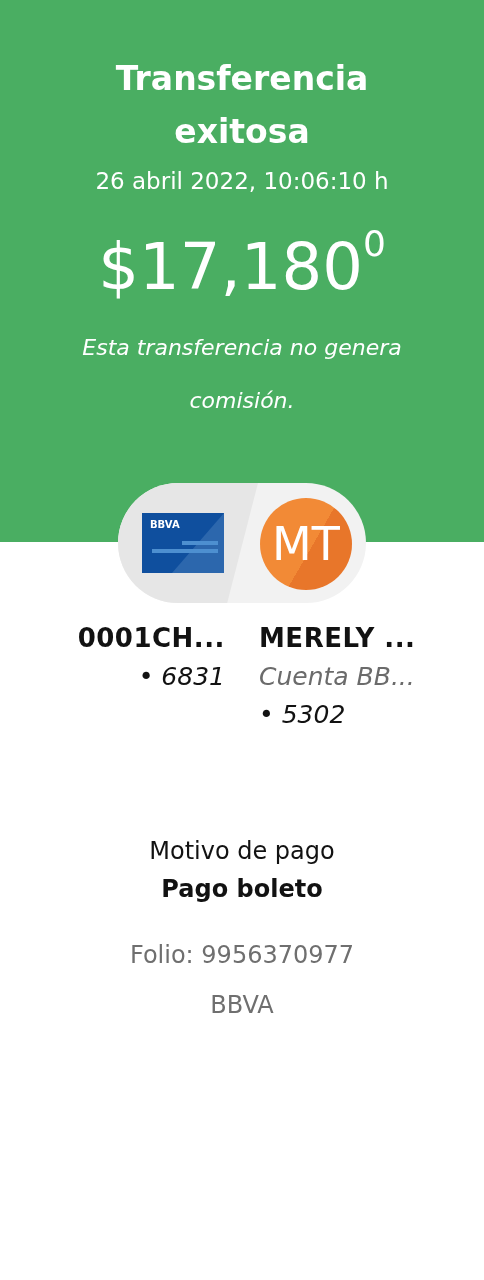  What do you see at coordinates (242, 105) in the screenshot?
I see `screen-title: Transferencia exitosa` at bounding box center [242, 105].